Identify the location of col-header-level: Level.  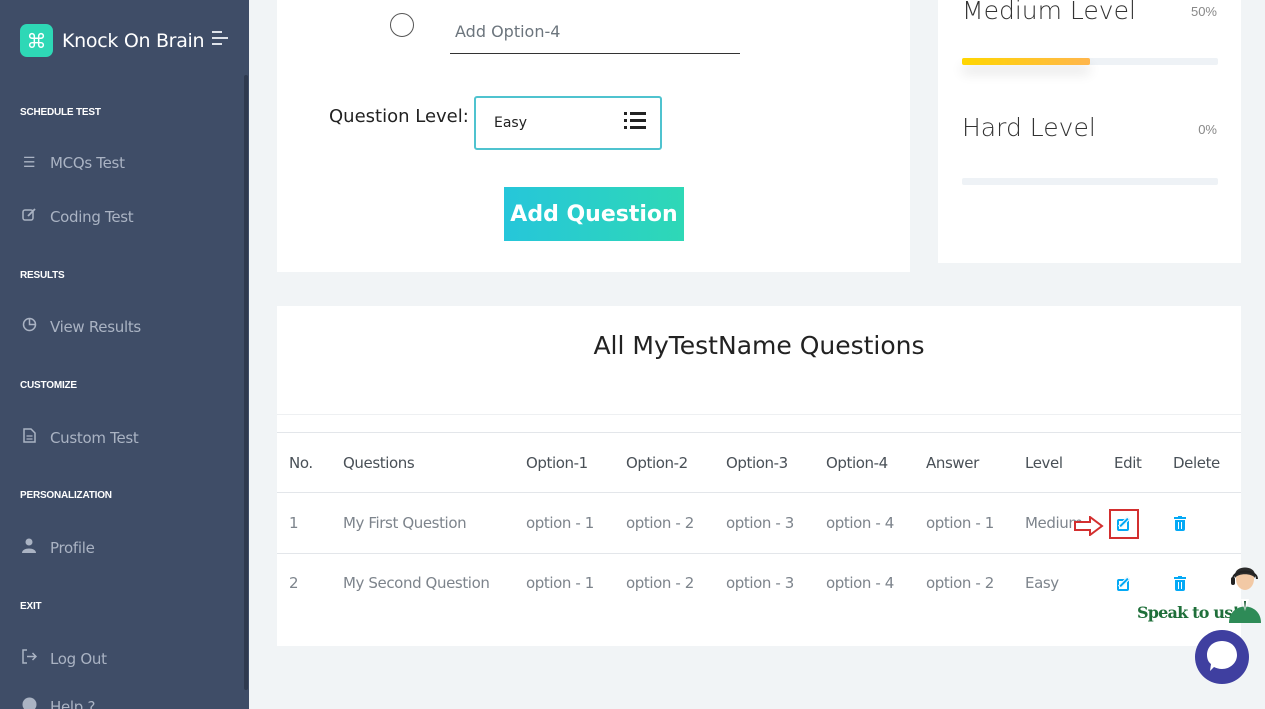
(1044, 463).